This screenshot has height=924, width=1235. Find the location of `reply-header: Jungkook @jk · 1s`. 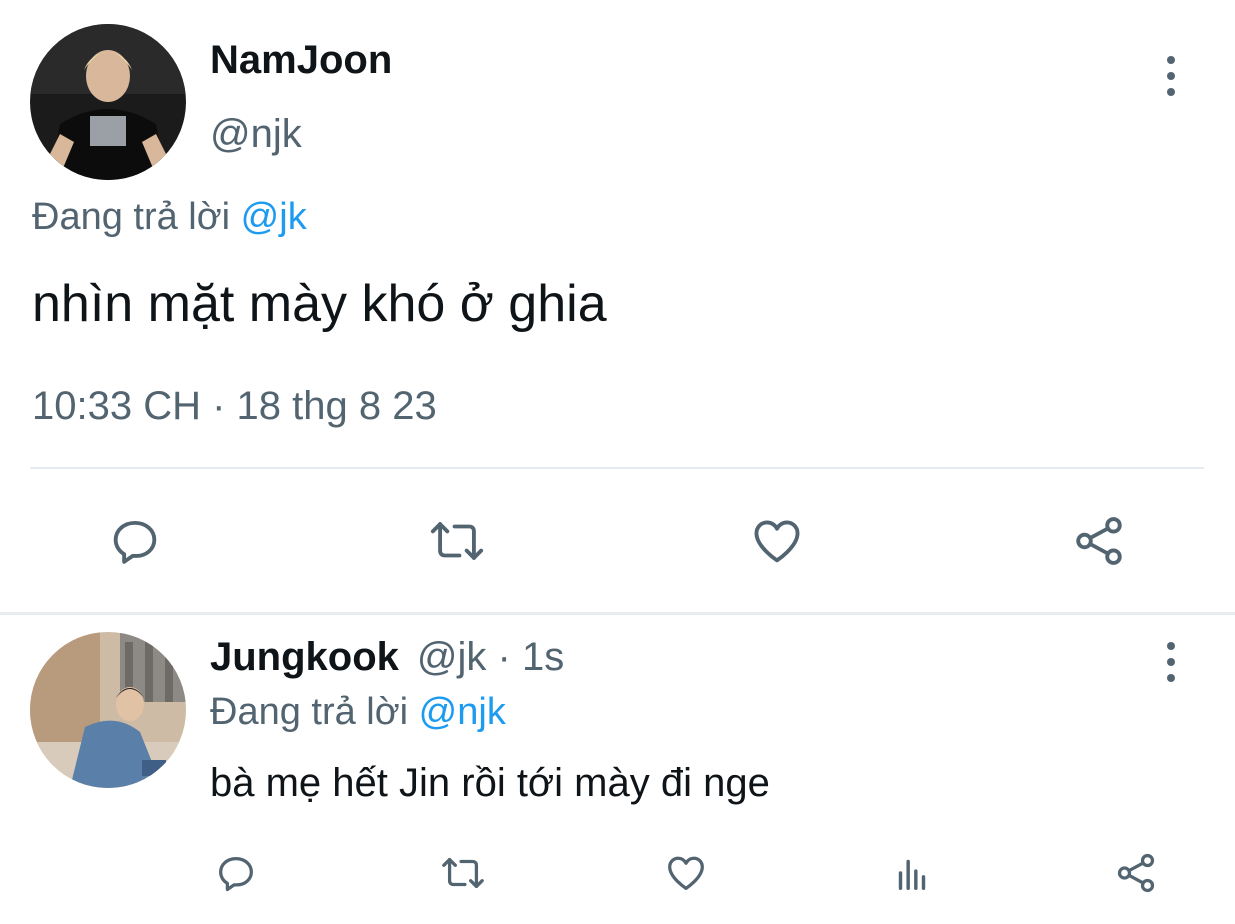

reply-header: Jungkook @jk · 1s is located at coordinates (387, 657).